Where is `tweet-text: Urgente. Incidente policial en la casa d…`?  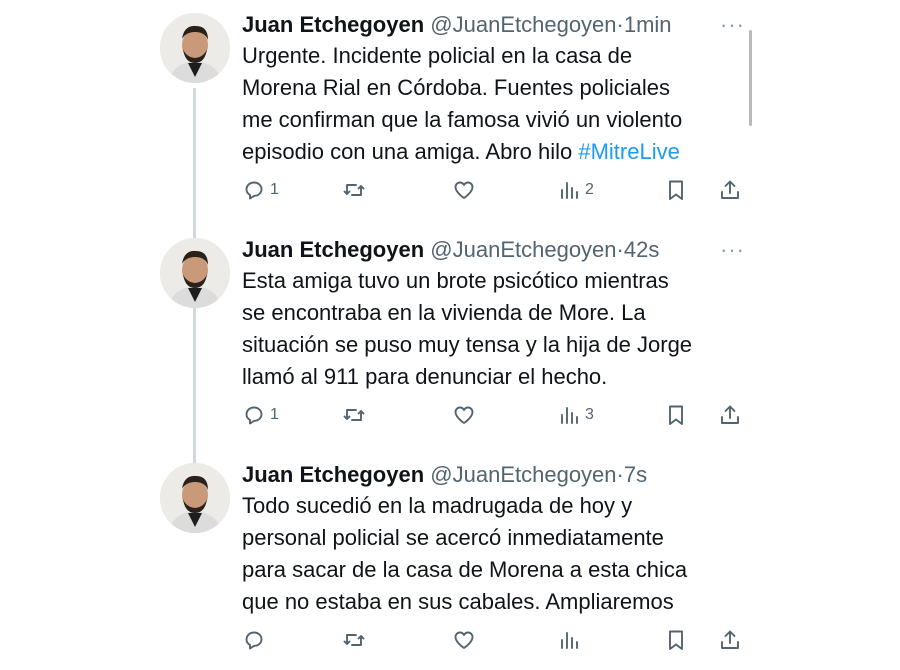 tweet-text: Urgente. Incidente policial en la casa d… is located at coordinates (492, 104).